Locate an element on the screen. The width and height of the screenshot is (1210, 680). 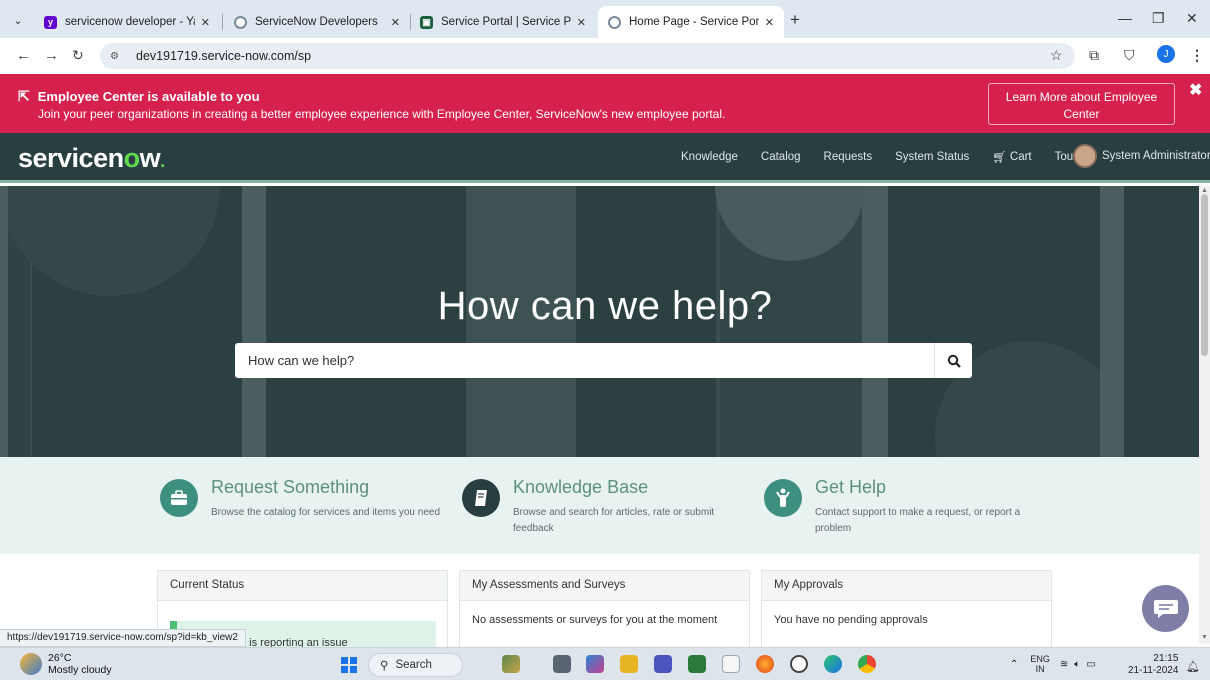
forward-icon: → is located at coordinates (51, 55).